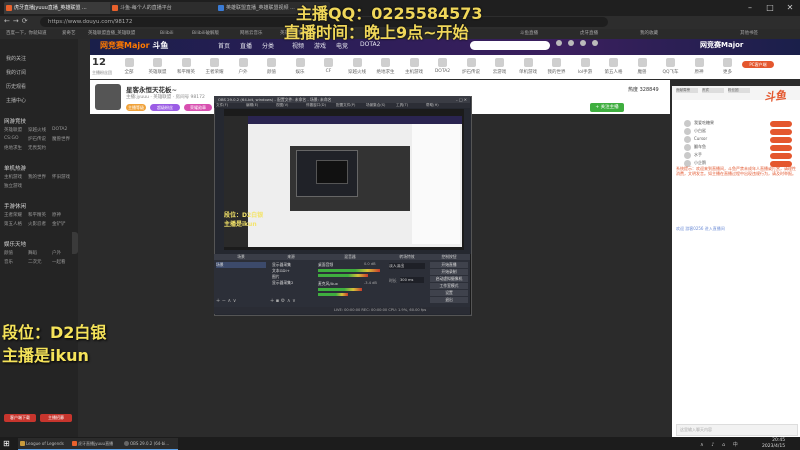  I want to click on sidebar-category-link: 绝地求生, so click(13, 148).